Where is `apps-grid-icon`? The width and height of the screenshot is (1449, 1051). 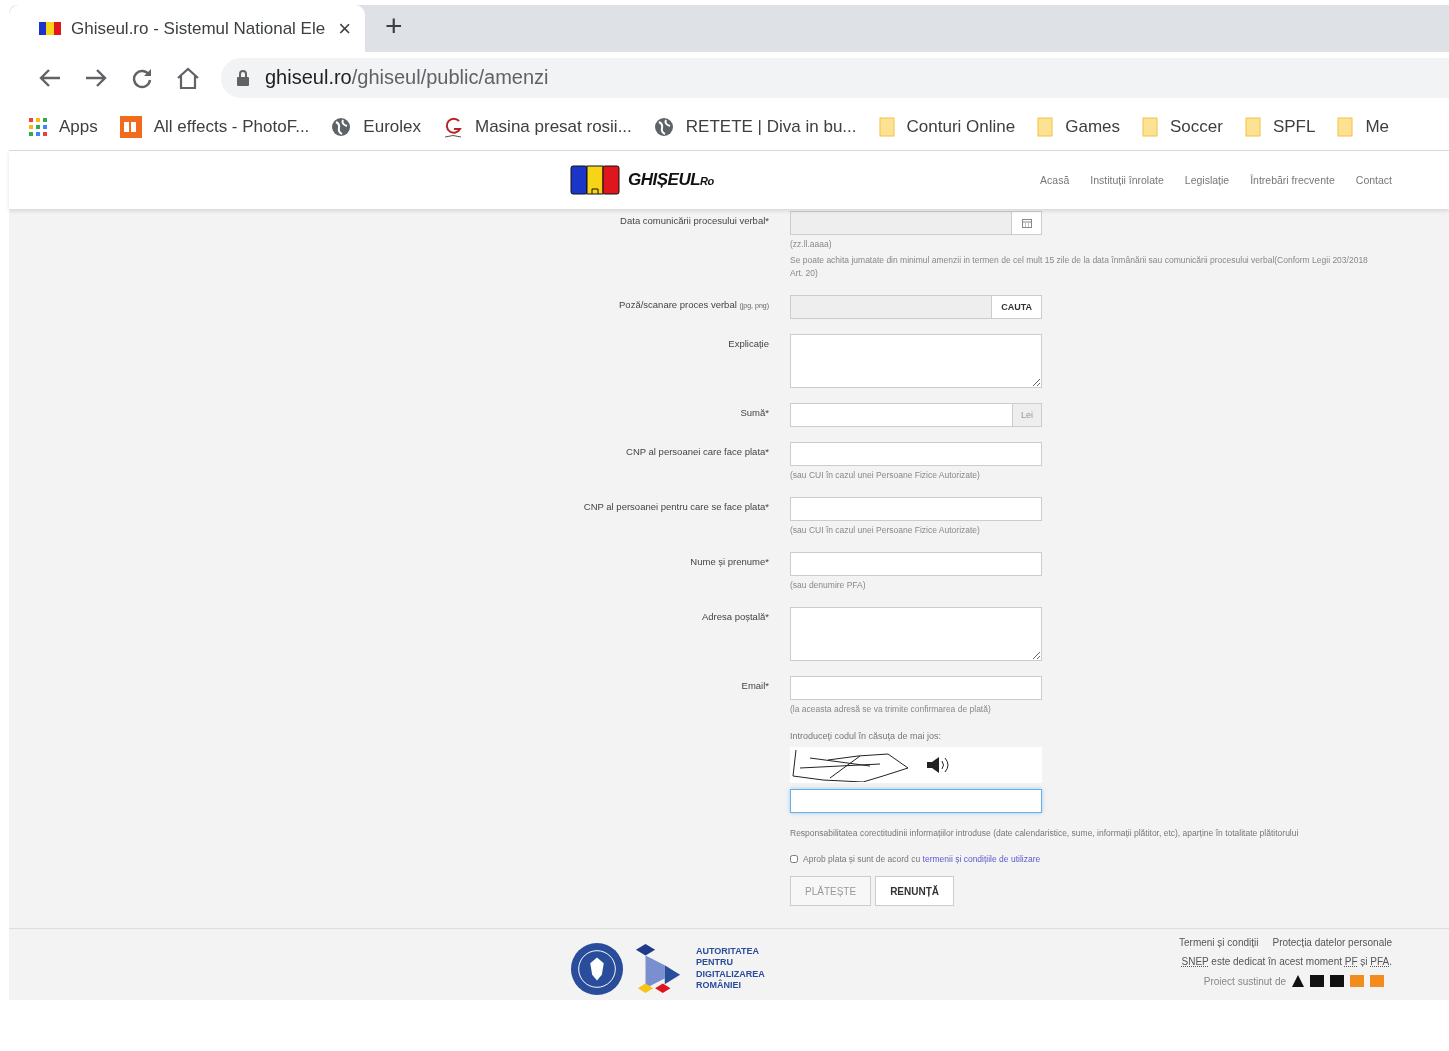
apps-grid-icon is located at coordinates (38, 126).